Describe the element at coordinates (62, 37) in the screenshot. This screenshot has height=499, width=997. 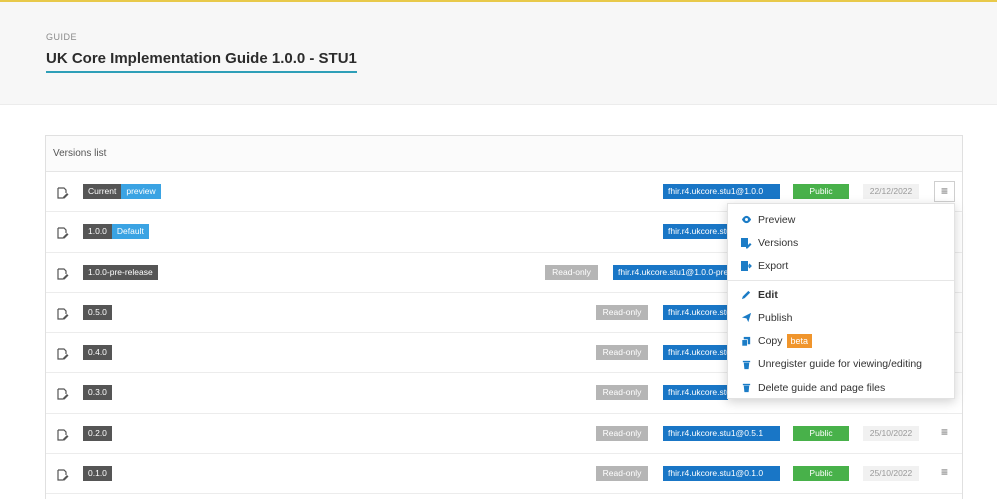
I see `page-eyebrow: GUIDE` at that location.